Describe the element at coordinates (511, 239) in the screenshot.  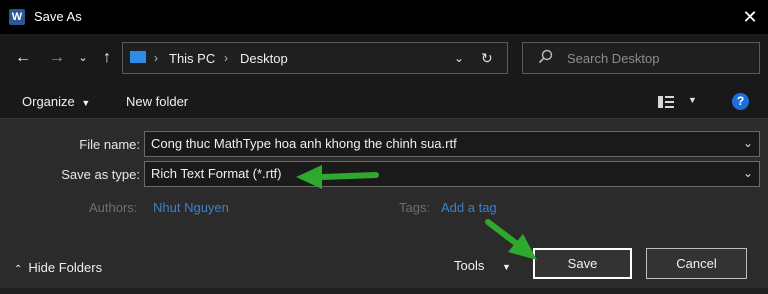
I see `annotation-arrow-save-button` at that location.